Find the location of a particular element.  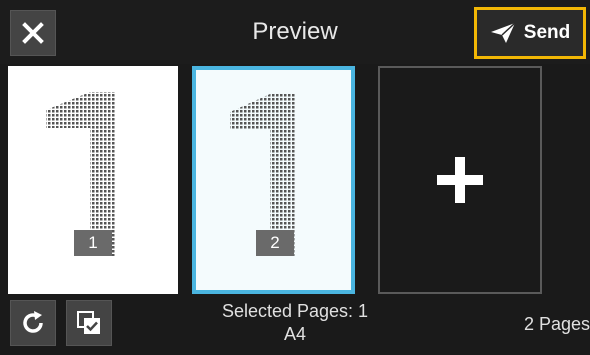

send-label: Send is located at coordinates (547, 32).